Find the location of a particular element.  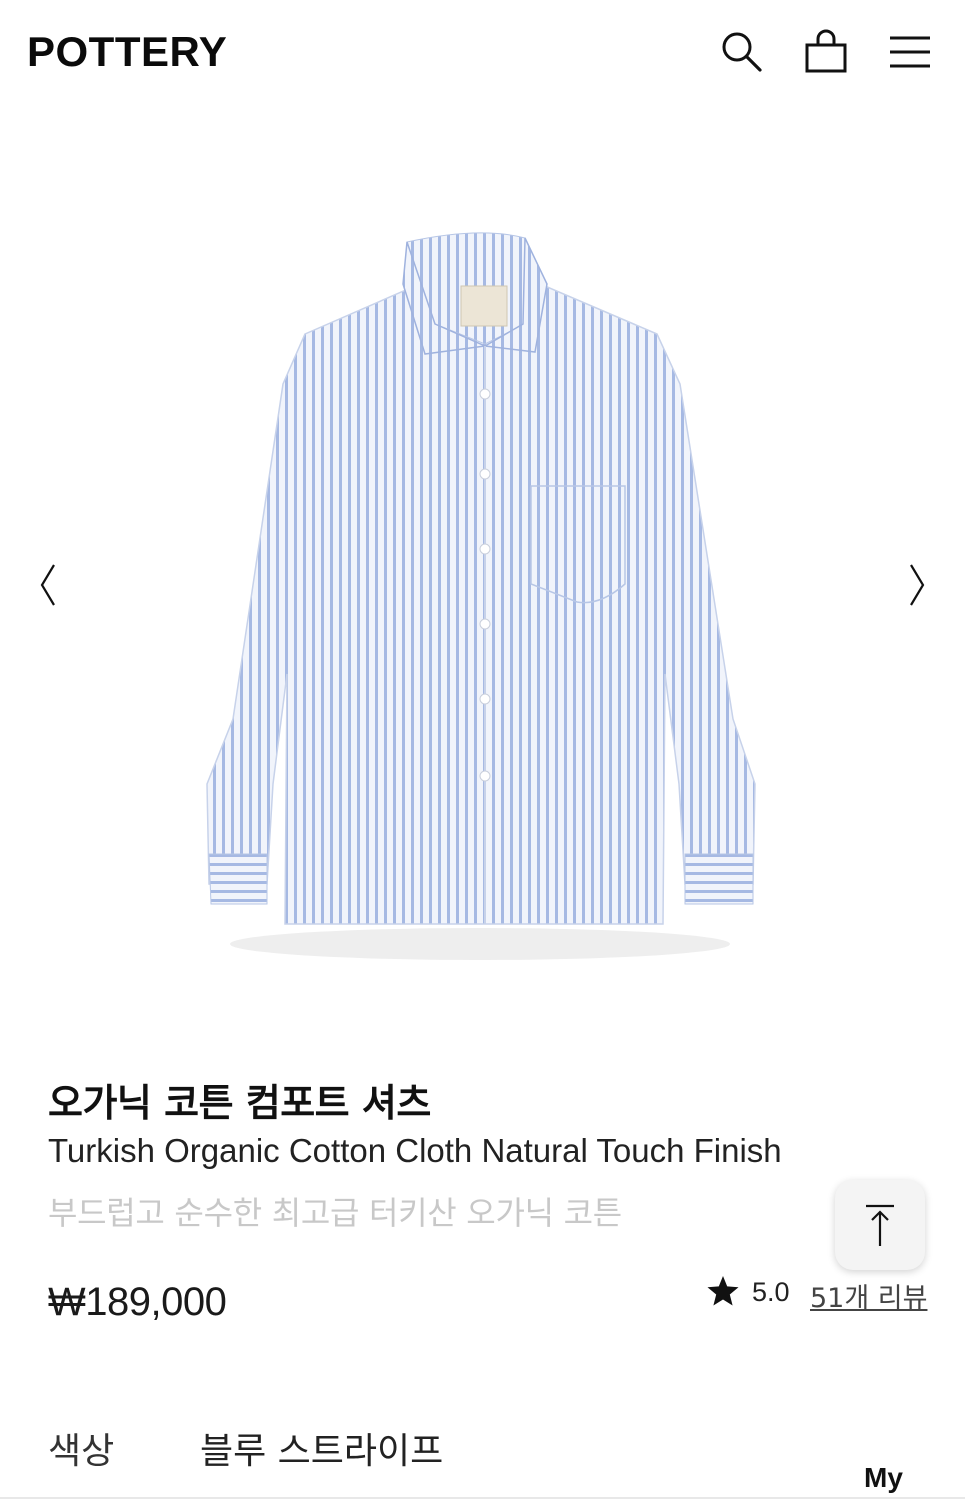

gallery-next-button is located at coordinates (917, 585).